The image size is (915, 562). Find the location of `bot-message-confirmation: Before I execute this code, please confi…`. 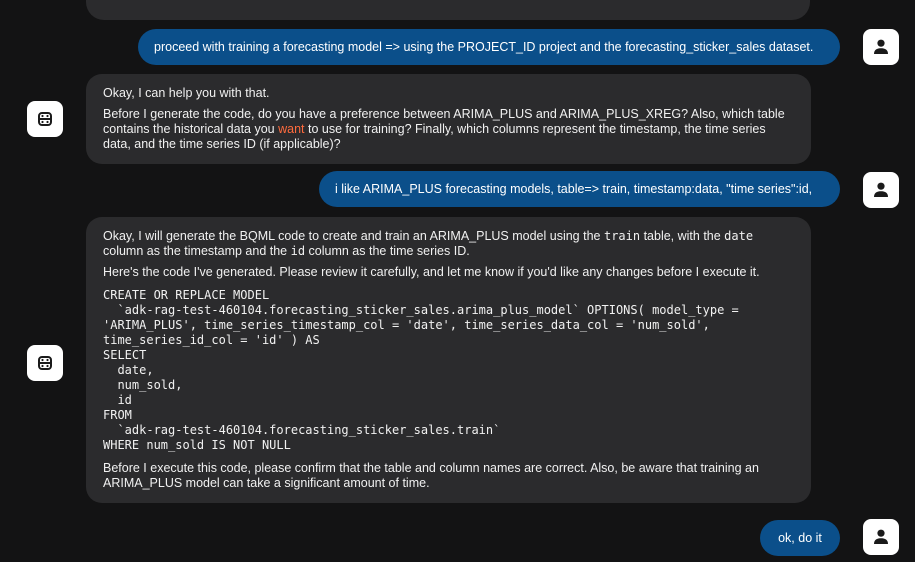

bot-message-confirmation: Before I execute this code, please confi… is located at coordinates (431, 475).